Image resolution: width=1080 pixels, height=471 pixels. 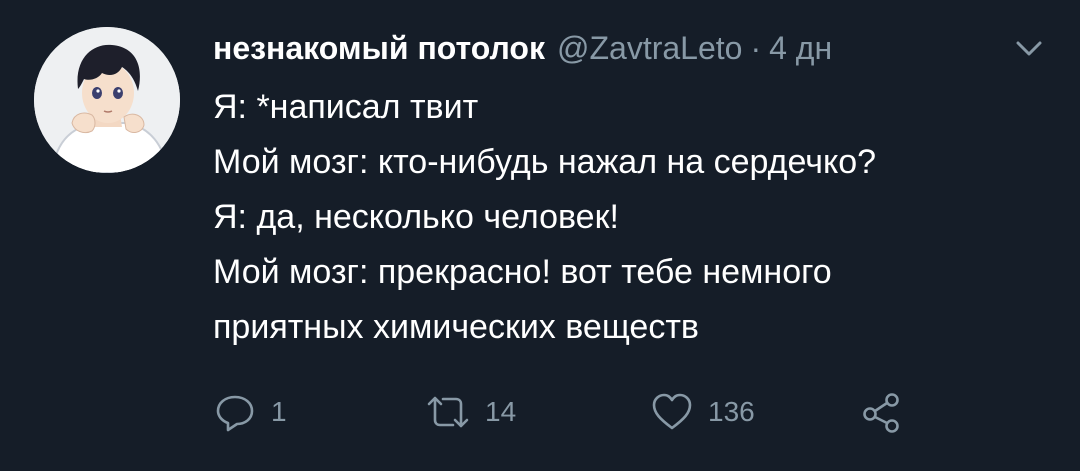 I want to click on author-handle: @ZavtraLeto, so click(x=649, y=48).